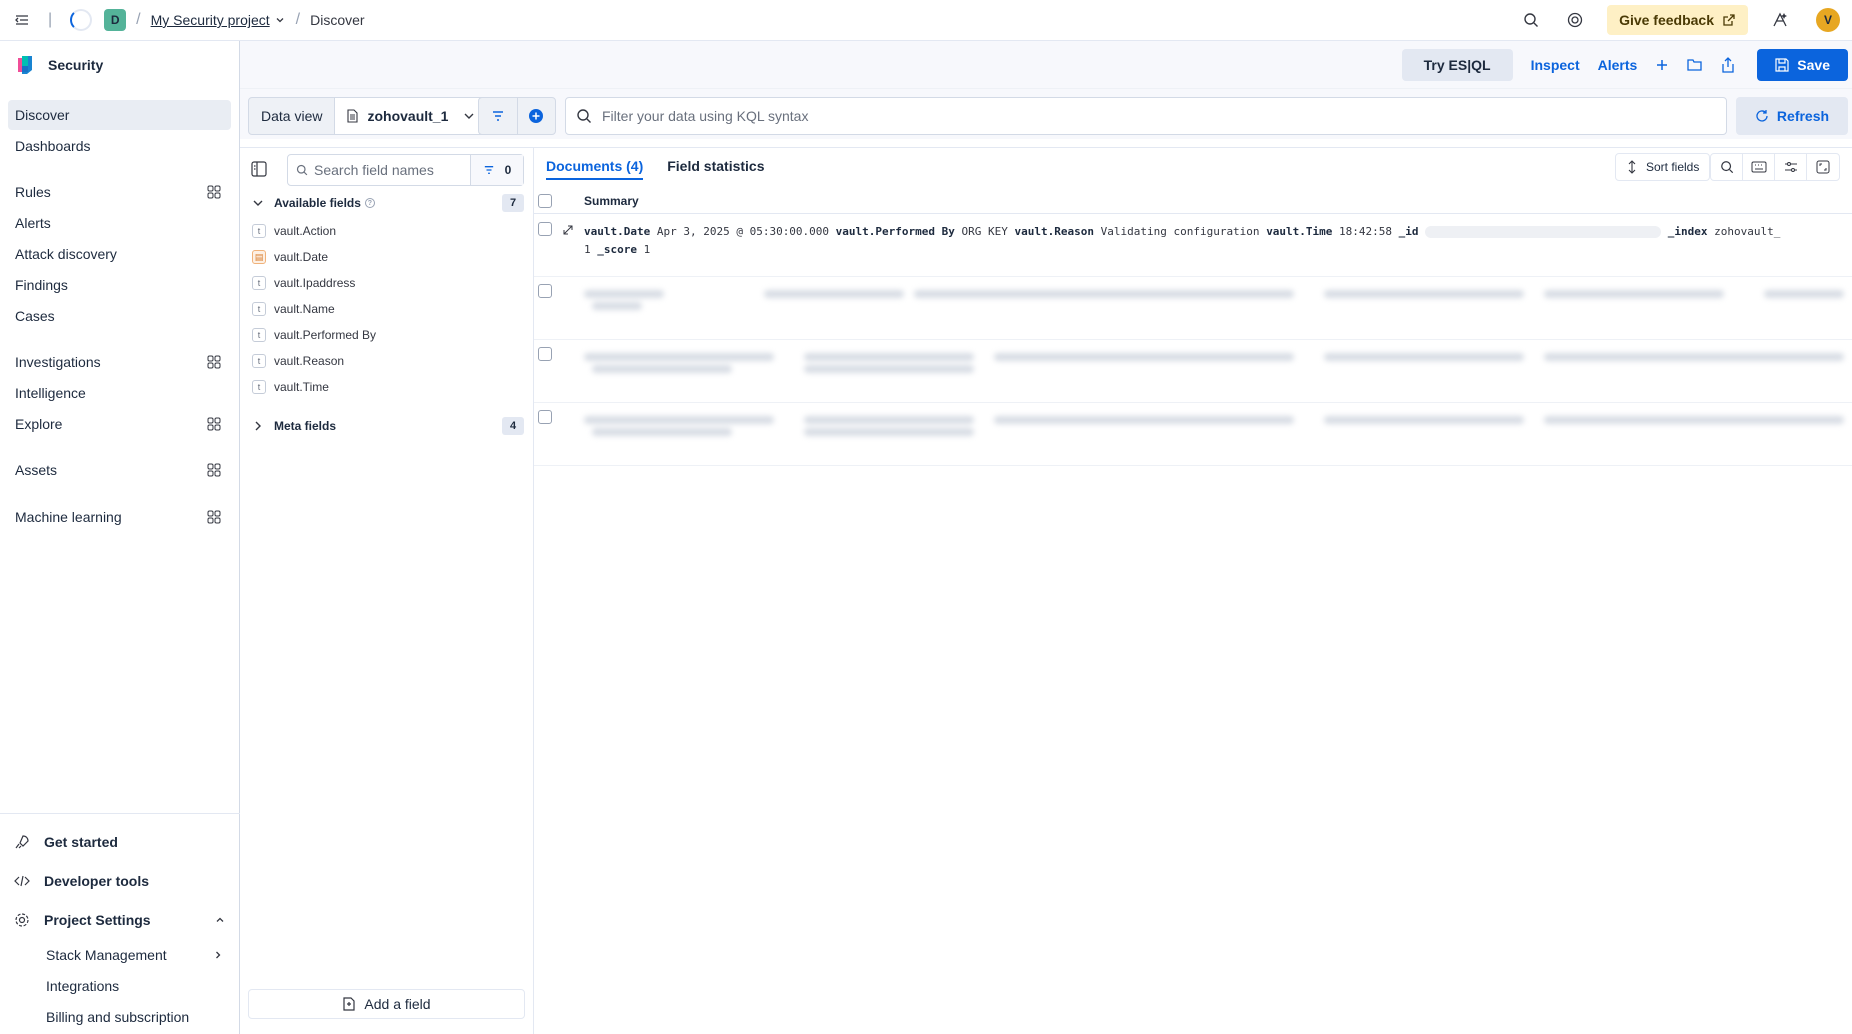 This screenshot has height=1034, width=1852. What do you see at coordinates (82, 986) in the screenshot?
I see `integrations-link: Integrations` at bounding box center [82, 986].